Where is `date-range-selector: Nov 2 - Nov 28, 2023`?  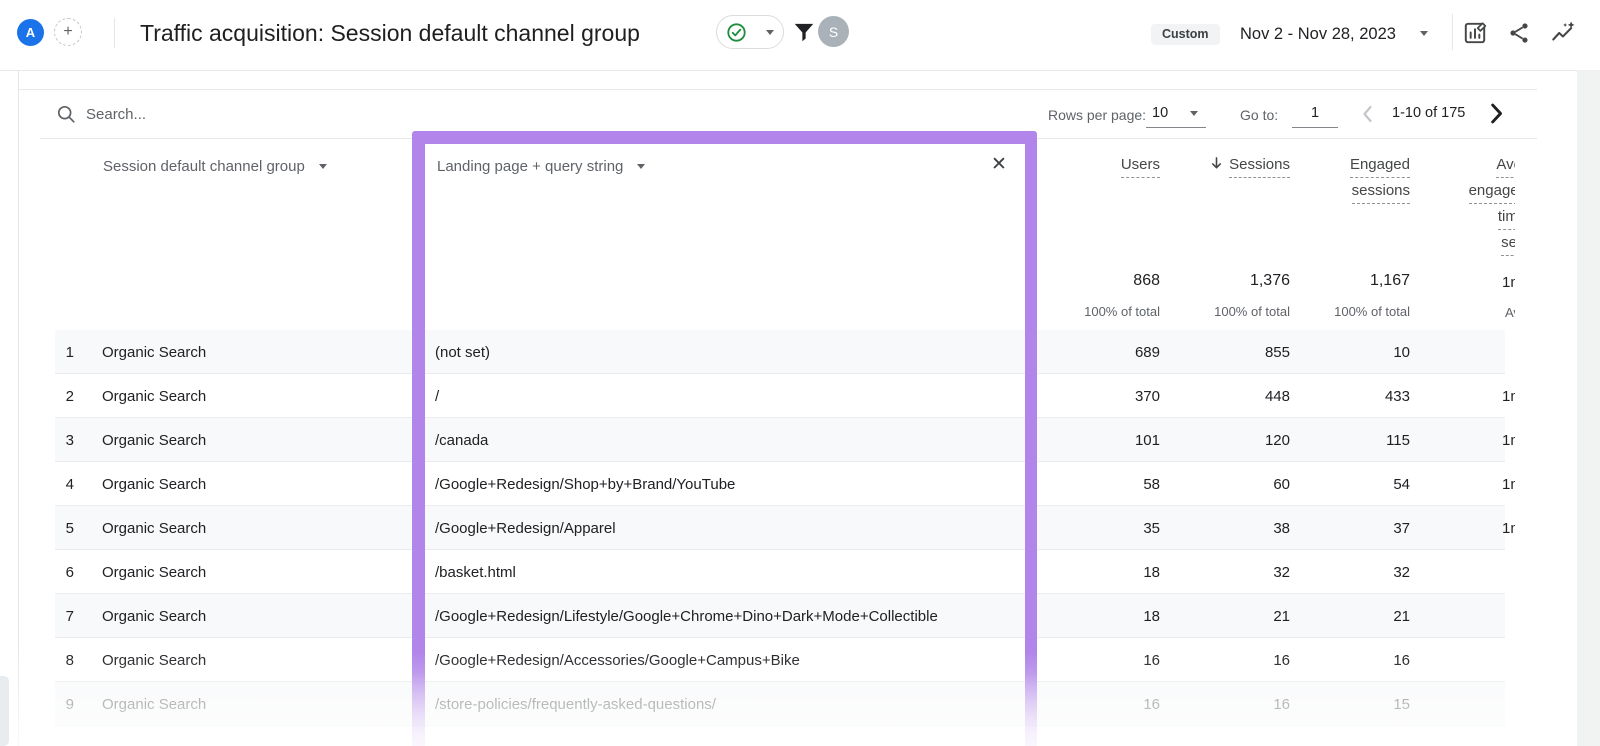
date-range-selector: Nov 2 - Nov 28, 2023 is located at coordinates (1318, 34).